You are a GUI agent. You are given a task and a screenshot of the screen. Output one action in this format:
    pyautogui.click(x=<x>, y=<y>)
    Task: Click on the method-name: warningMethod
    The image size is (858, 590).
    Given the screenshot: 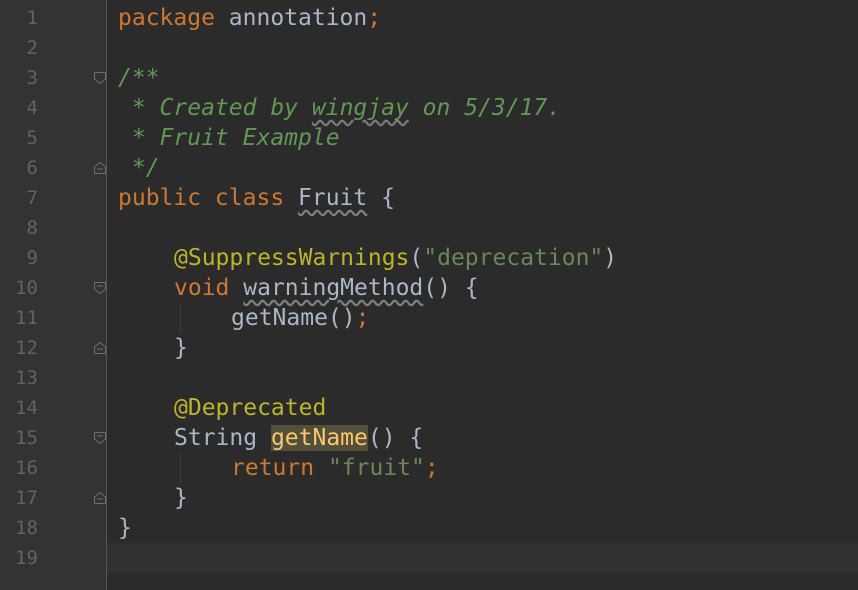 What is the action you would take?
    pyautogui.click(x=333, y=288)
    